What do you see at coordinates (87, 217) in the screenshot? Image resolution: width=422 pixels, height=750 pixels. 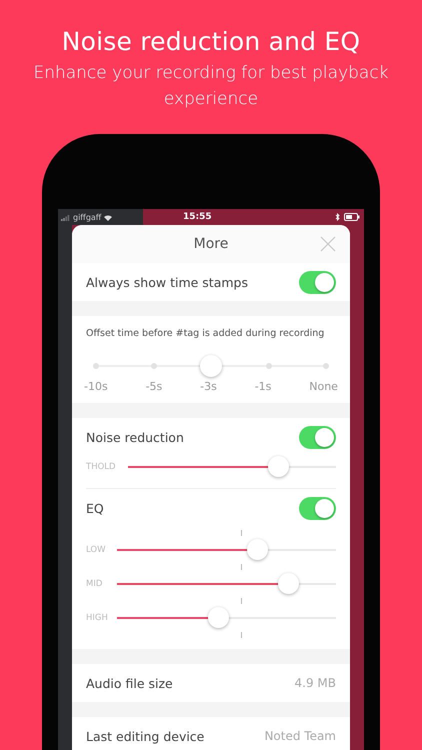 I see `carrier-name: giffgaff` at bounding box center [87, 217].